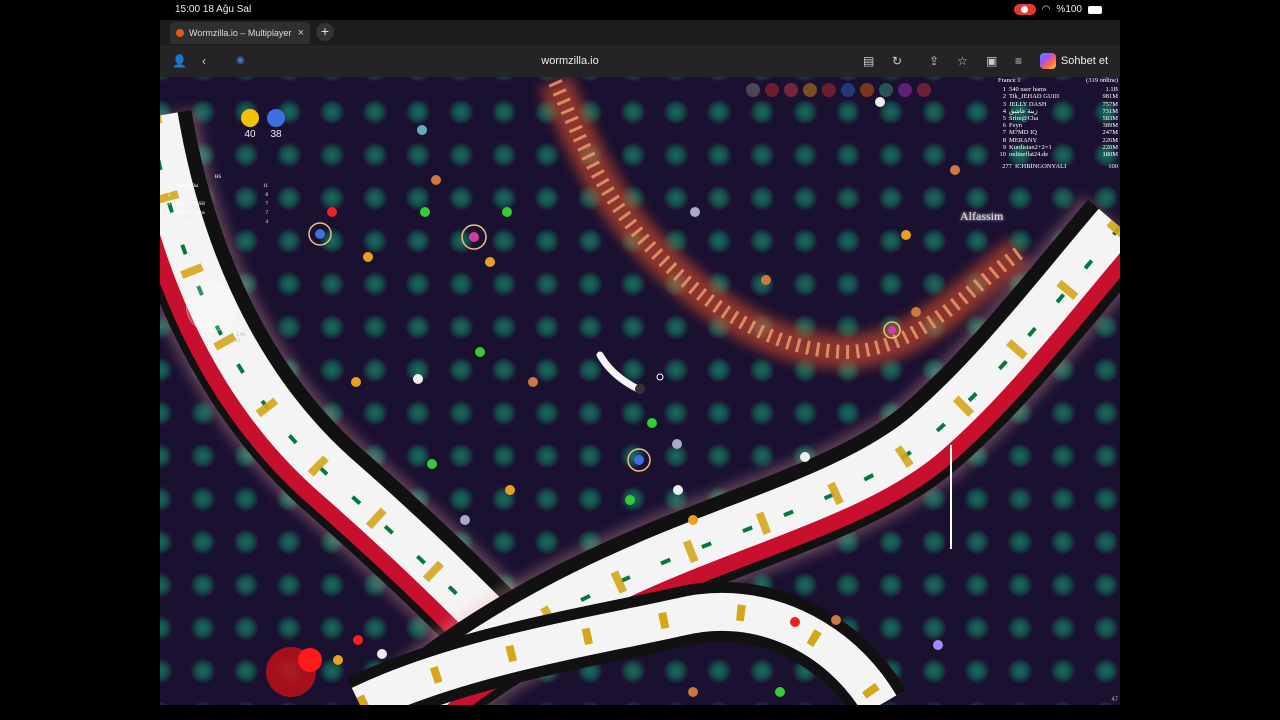 The width and height of the screenshot is (1280, 720). I want to click on leaderboard-name: Sri̇̇m@Cha, so click(1024, 119).